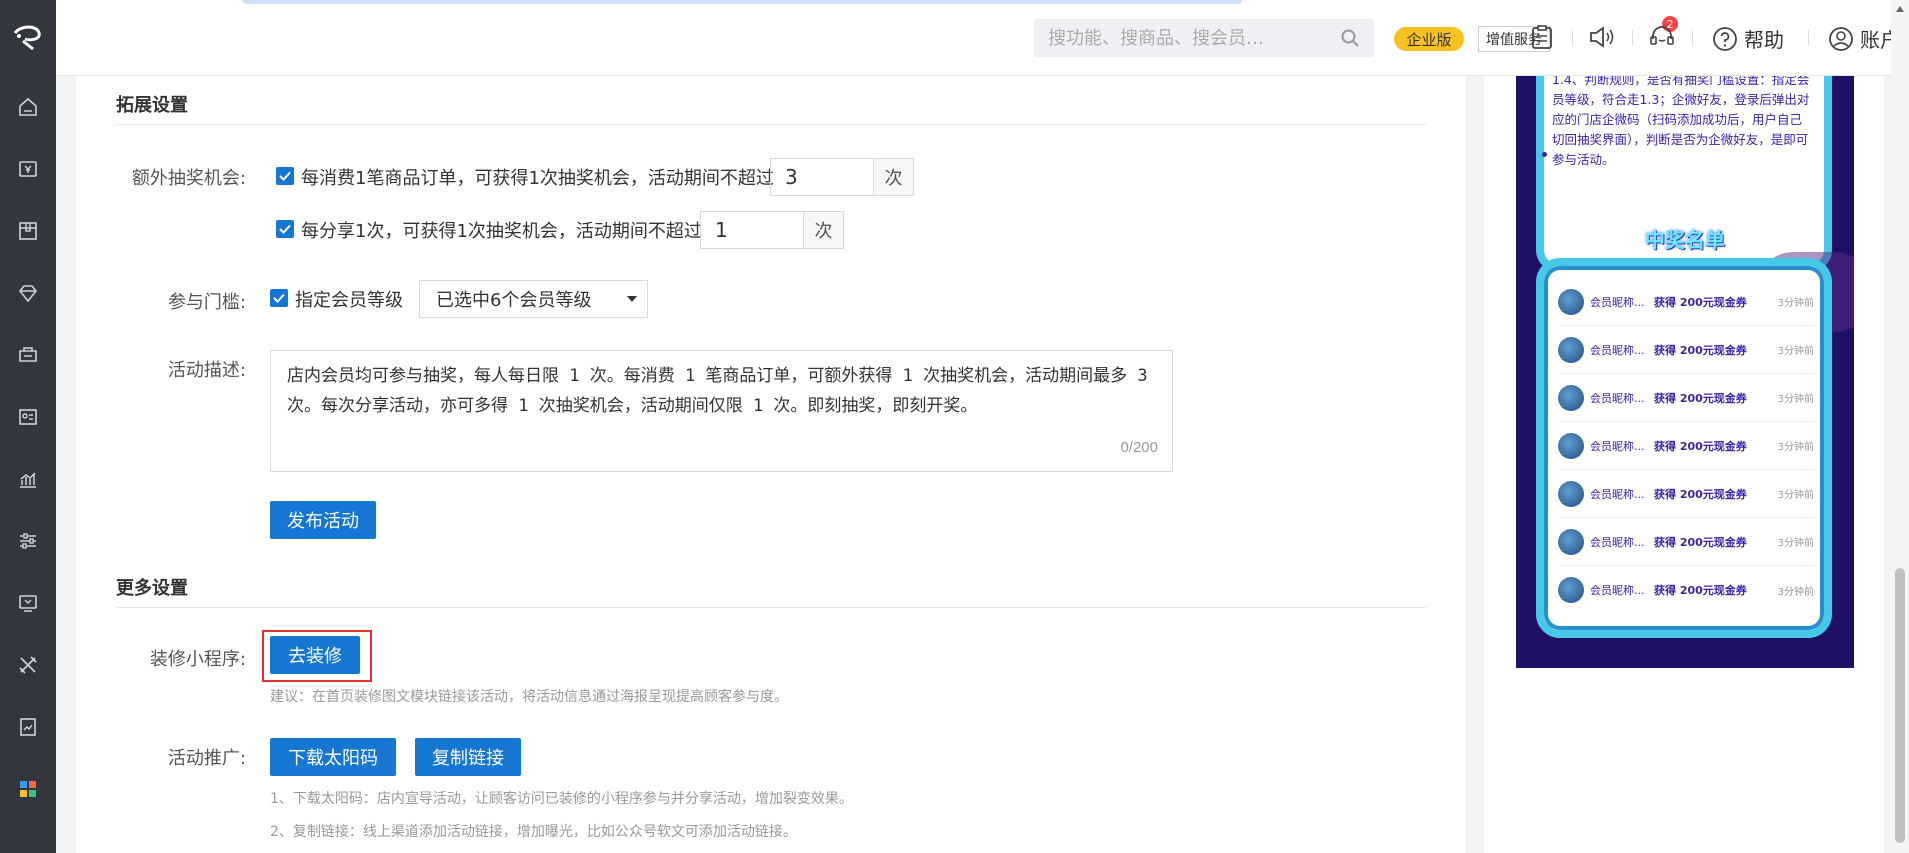 The height and width of the screenshot is (853, 1909). I want to click on announcement-icon, so click(1602, 37).